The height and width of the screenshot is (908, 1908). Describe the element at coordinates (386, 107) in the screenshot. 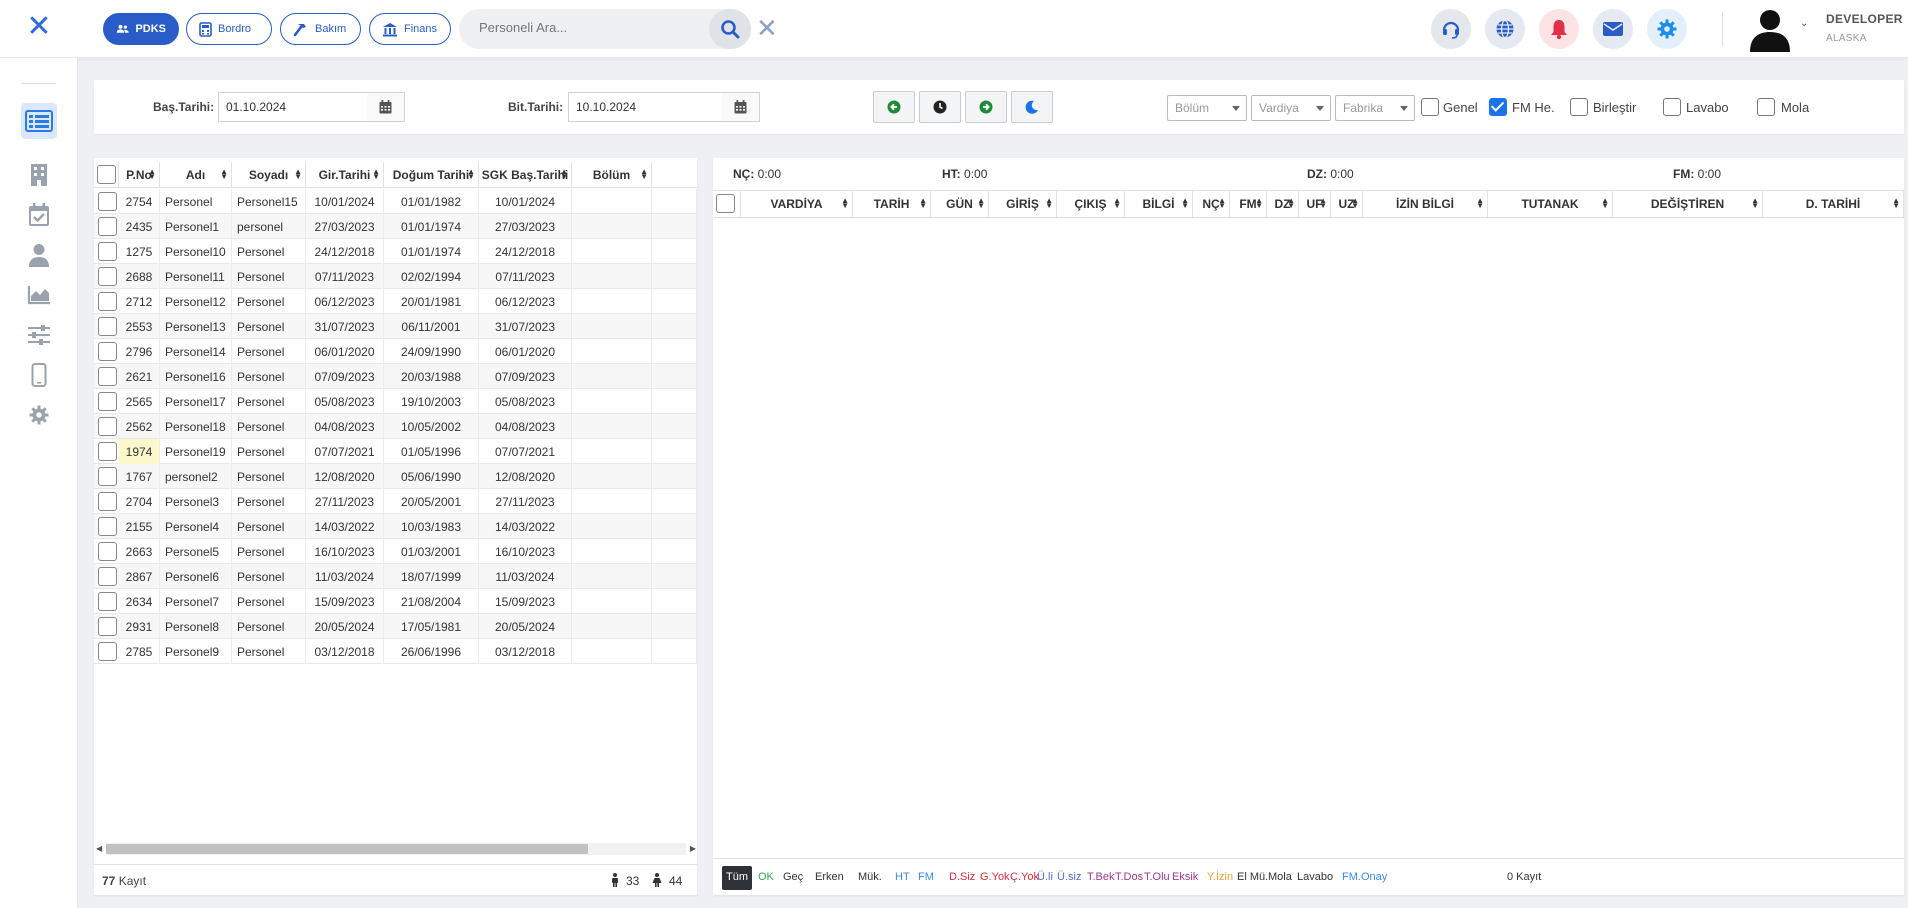

I see `start-date-picker-button` at that location.